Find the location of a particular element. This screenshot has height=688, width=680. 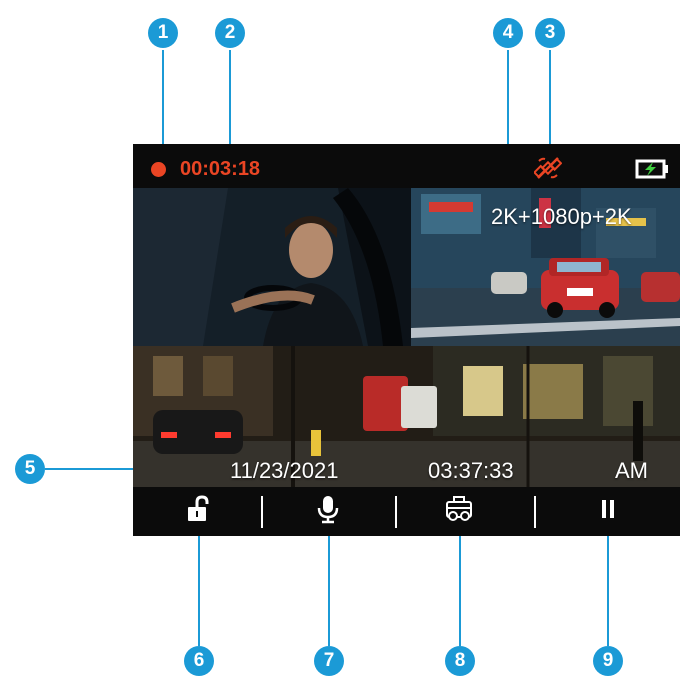

pause-button is located at coordinates (608, 511).